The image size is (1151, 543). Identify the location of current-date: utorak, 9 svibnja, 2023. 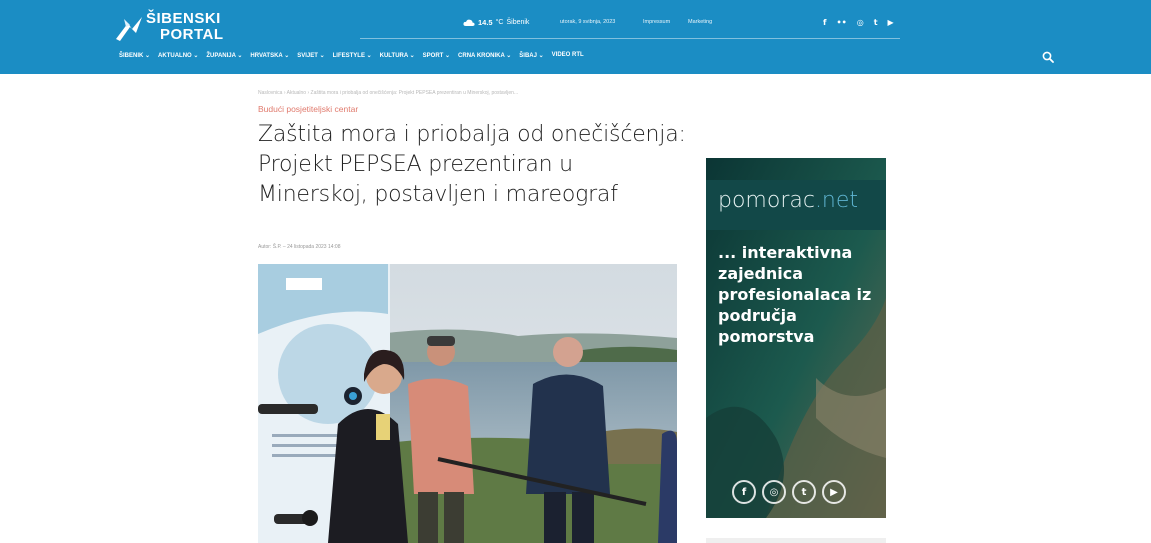
(588, 22).